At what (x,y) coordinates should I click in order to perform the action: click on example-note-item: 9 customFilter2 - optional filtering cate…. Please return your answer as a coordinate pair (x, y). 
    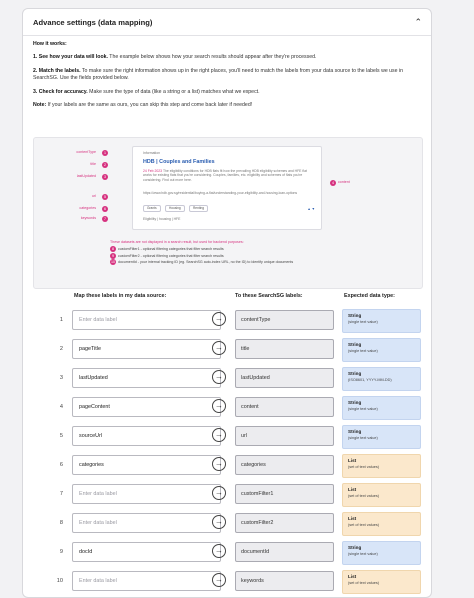
    Looking at the image, I should click on (167, 255).